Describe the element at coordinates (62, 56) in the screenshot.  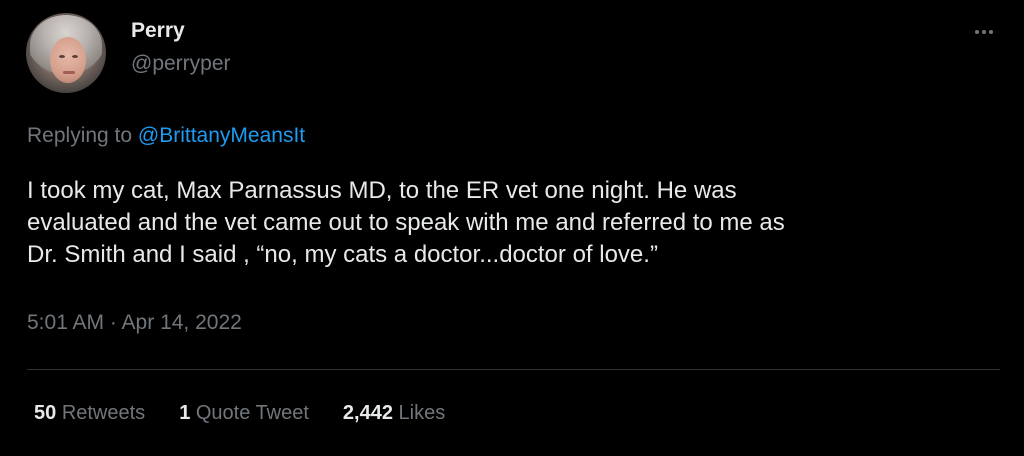
I see `avatar-eye-left` at that location.